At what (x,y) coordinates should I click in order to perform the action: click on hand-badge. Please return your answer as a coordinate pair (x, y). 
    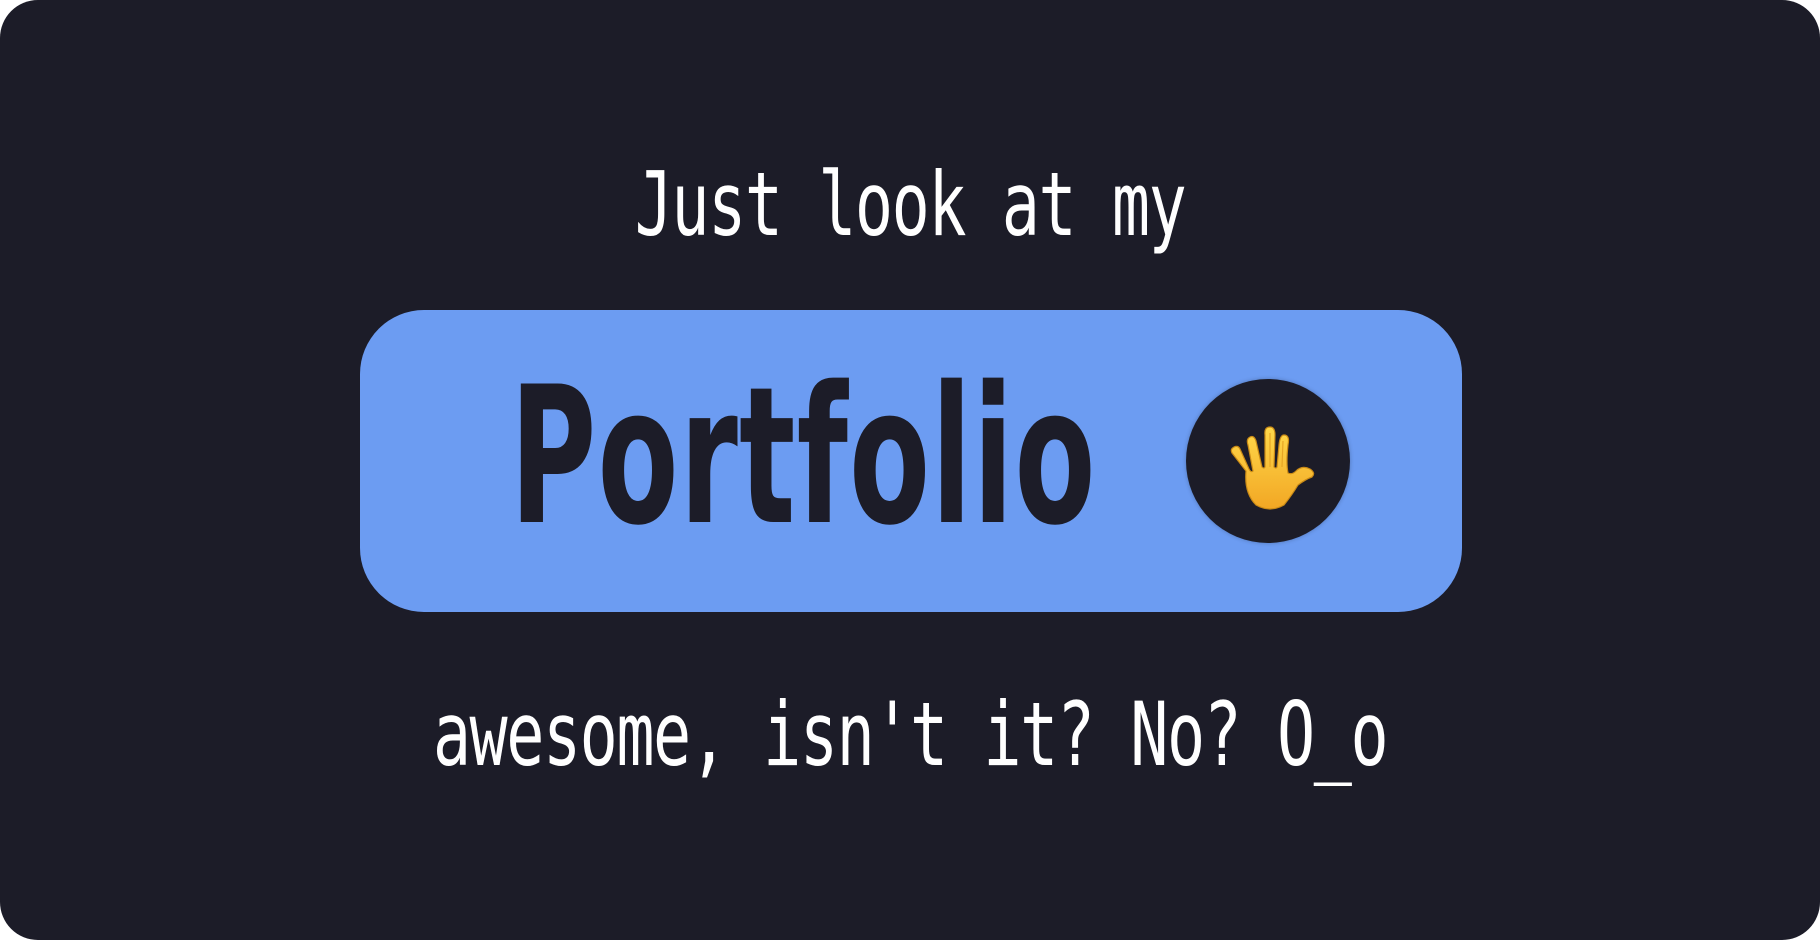
    Looking at the image, I should click on (1268, 461).